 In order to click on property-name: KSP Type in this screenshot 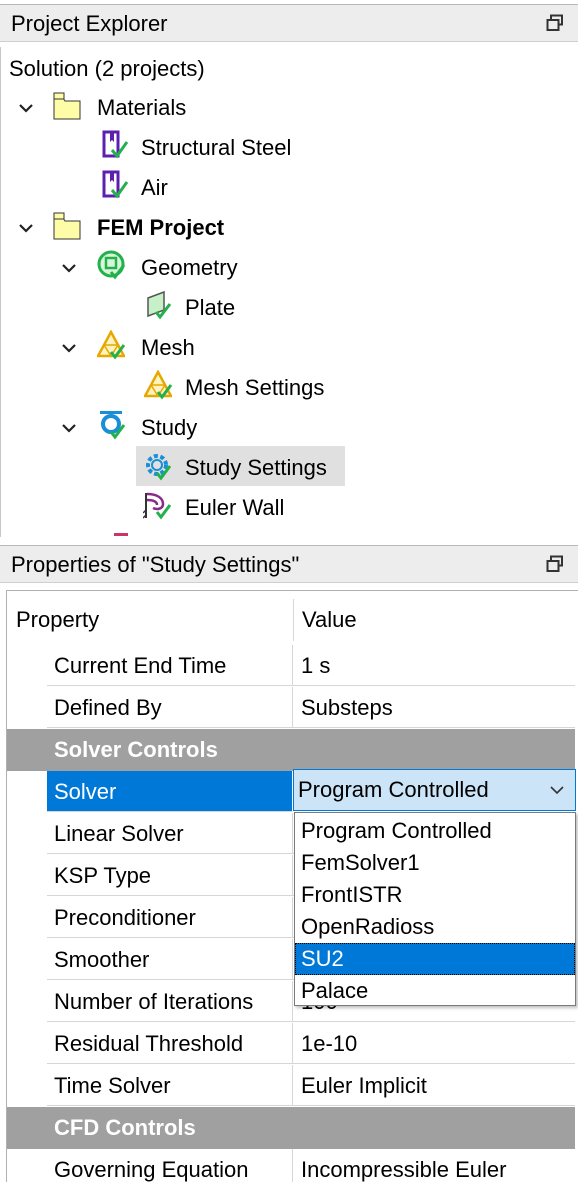, I will do `click(170, 875)`.